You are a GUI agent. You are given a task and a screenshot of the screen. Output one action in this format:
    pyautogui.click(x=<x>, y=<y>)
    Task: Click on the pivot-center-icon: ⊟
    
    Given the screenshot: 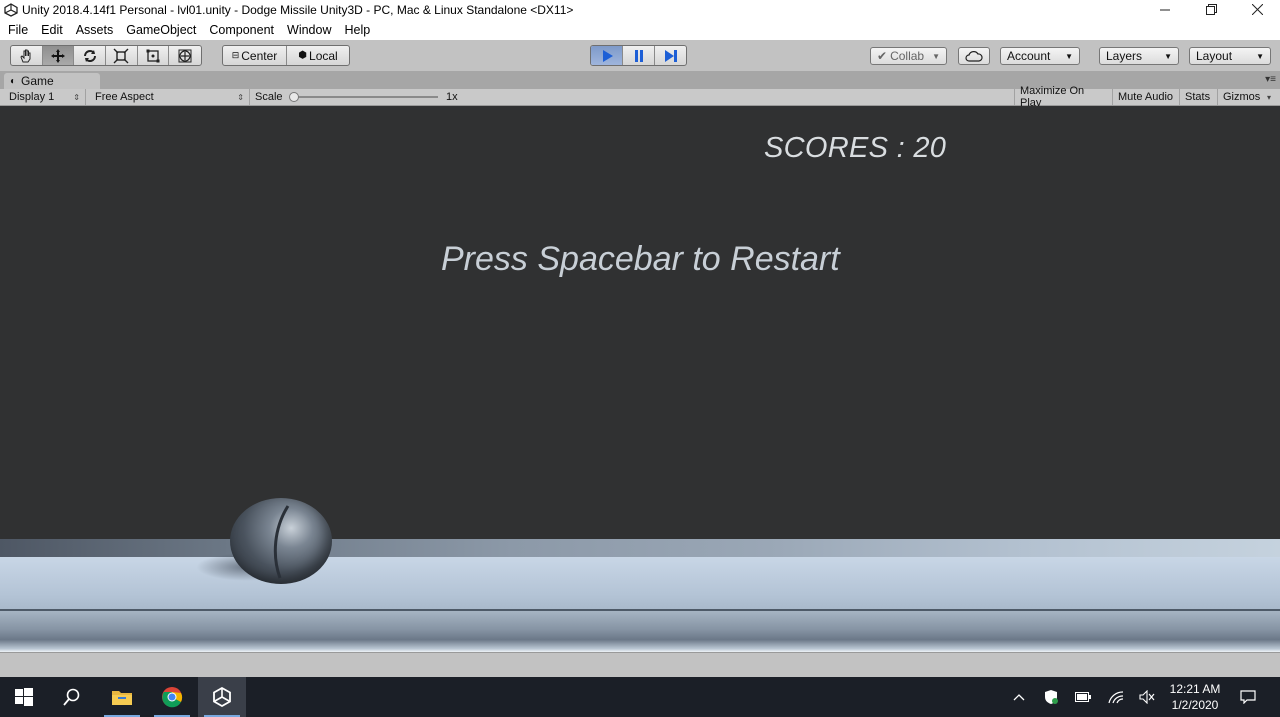 What is the action you would take?
    pyautogui.click(x=235, y=55)
    